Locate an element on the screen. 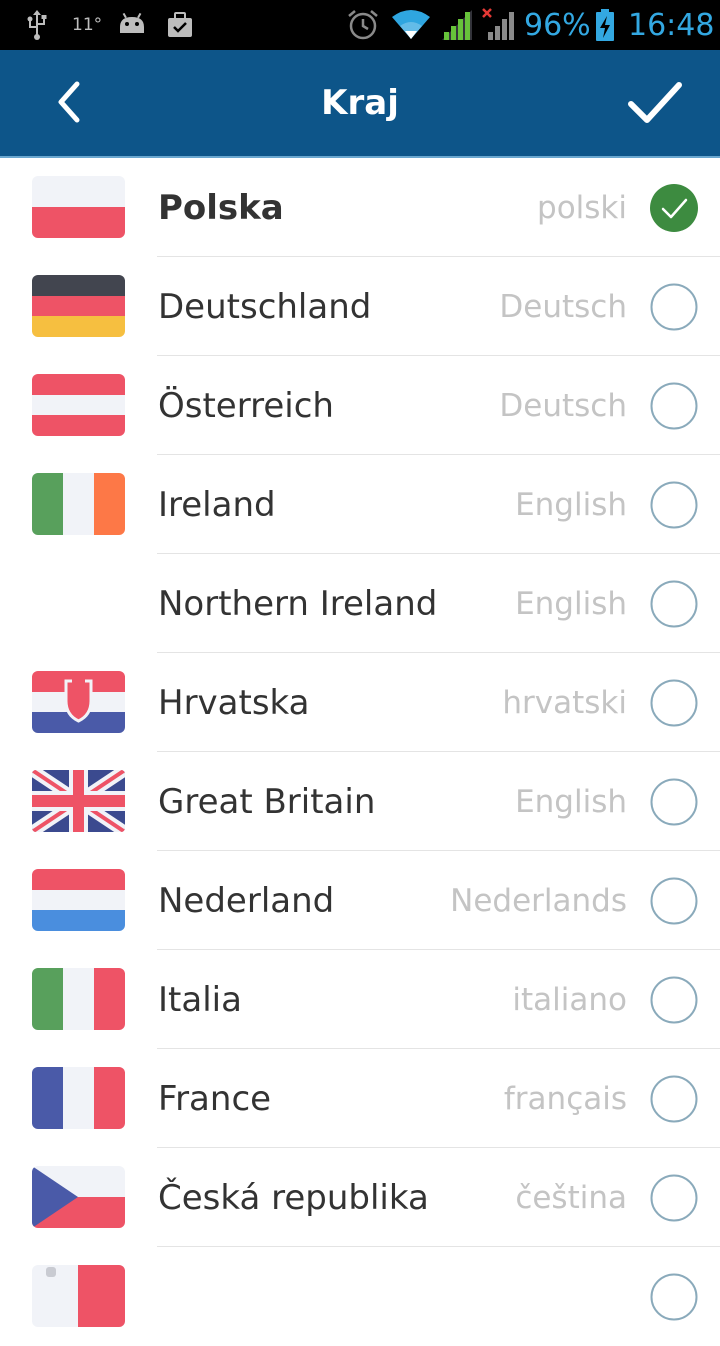 Image resolution: width=720 pixels, height=1346 pixels. italy-flag-icon is located at coordinates (78, 999).